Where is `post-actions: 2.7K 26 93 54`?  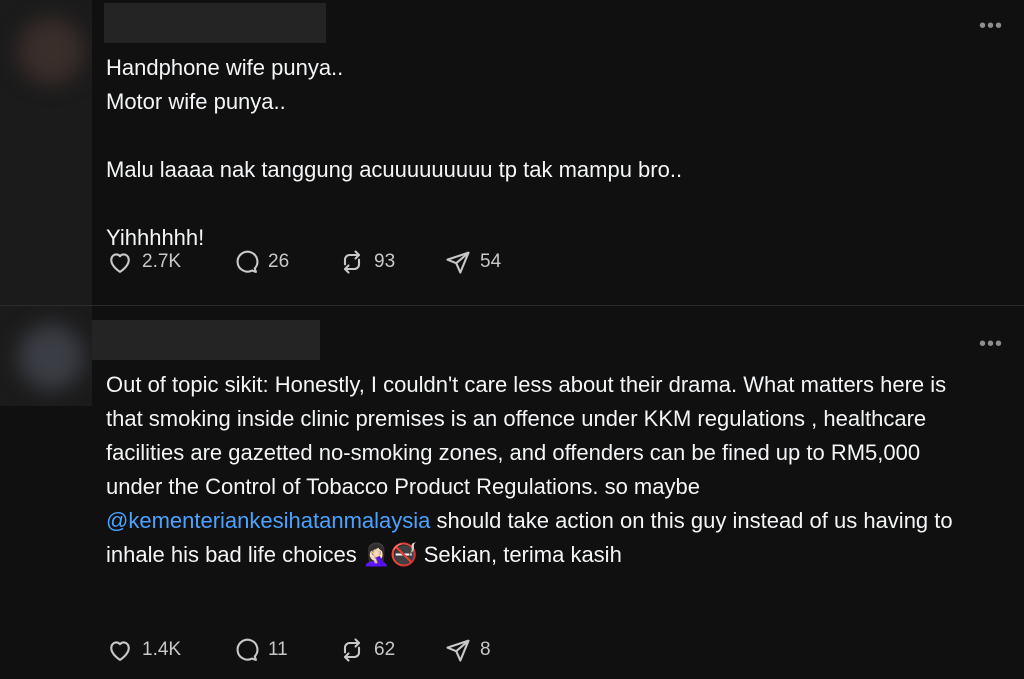 post-actions: 2.7K 26 93 54 is located at coordinates (303, 262).